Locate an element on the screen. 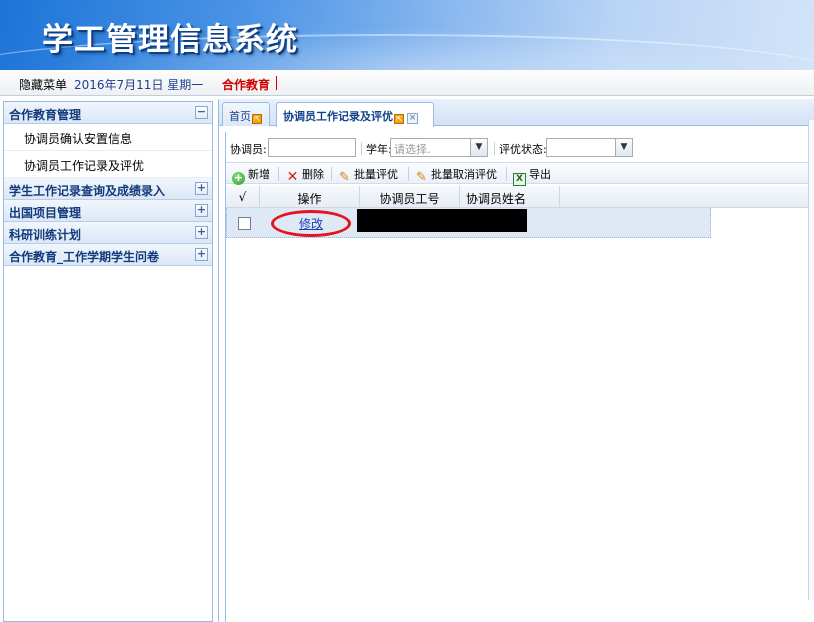  delete-button: ✕ 删除 is located at coordinates (305, 175).